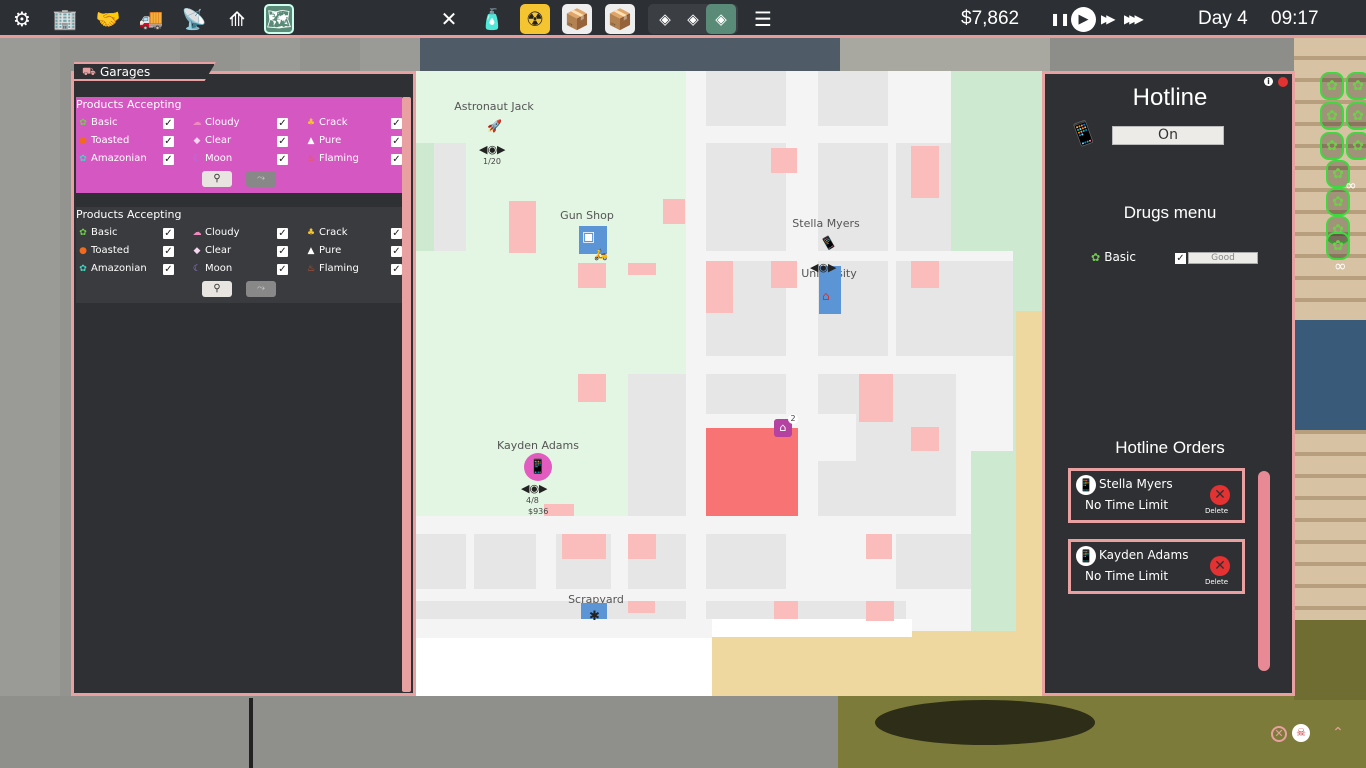 The width and height of the screenshot is (1366, 768). Describe the element at coordinates (577, 19) in the screenshot. I see `package-icon: 📦` at that location.